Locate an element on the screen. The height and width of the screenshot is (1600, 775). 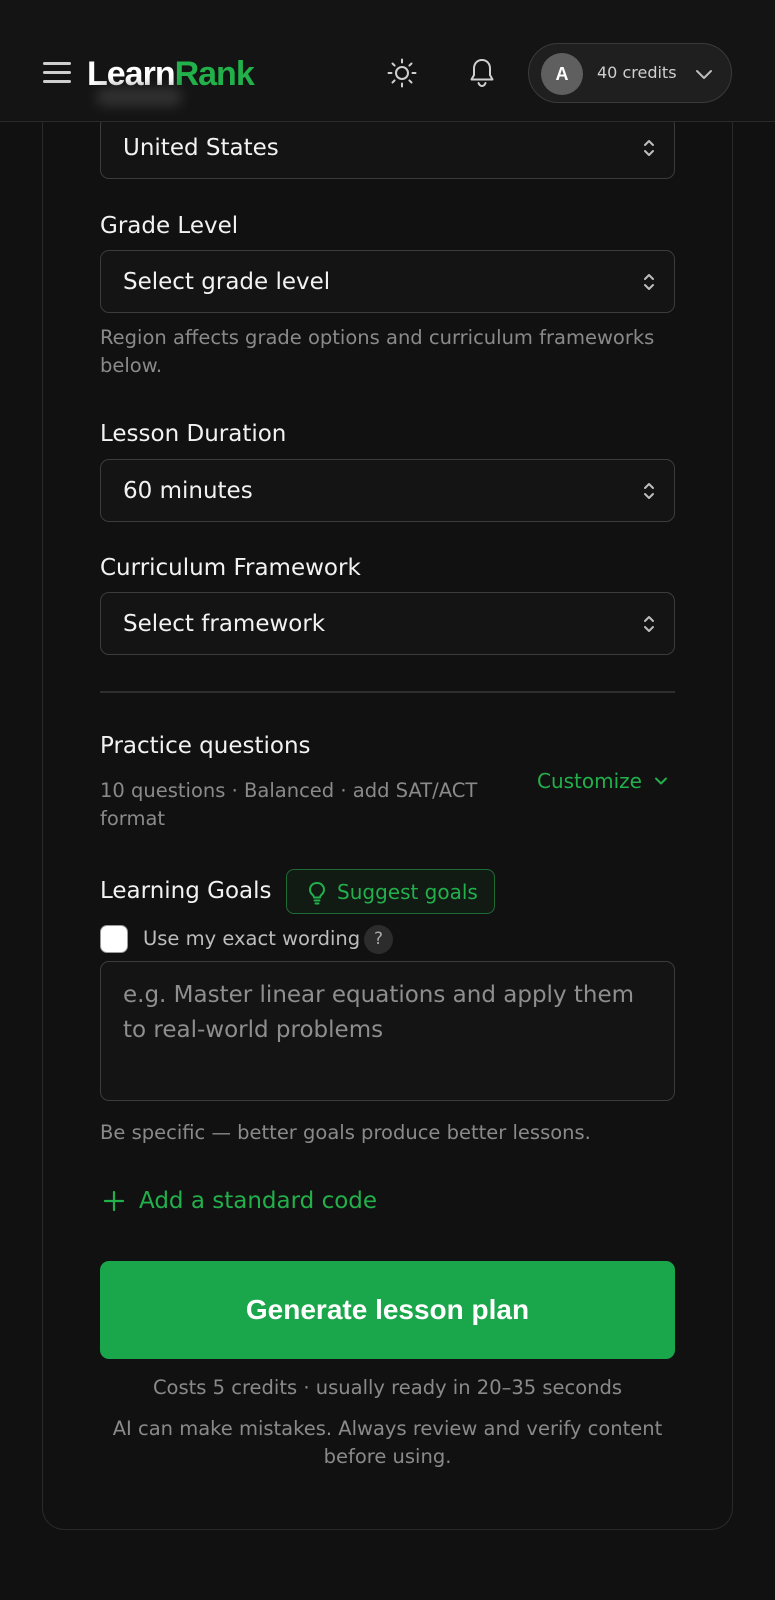
lightbulb-icon is located at coordinates (317, 893).